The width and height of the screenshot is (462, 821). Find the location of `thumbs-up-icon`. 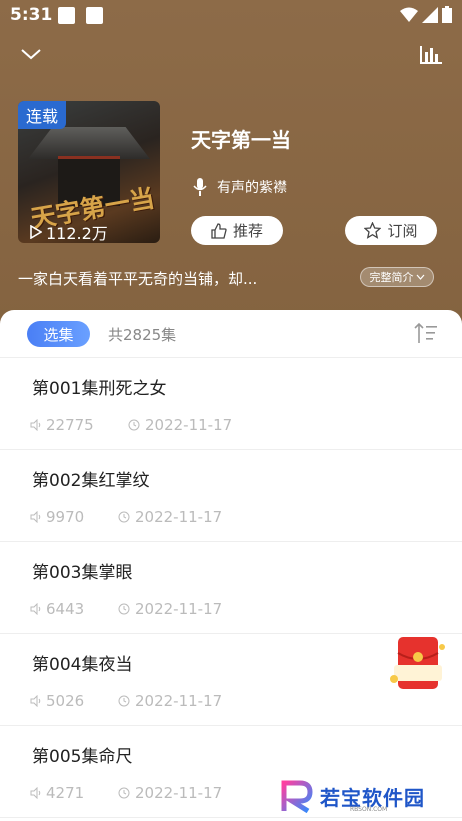

thumbs-up-icon is located at coordinates (219, 230).